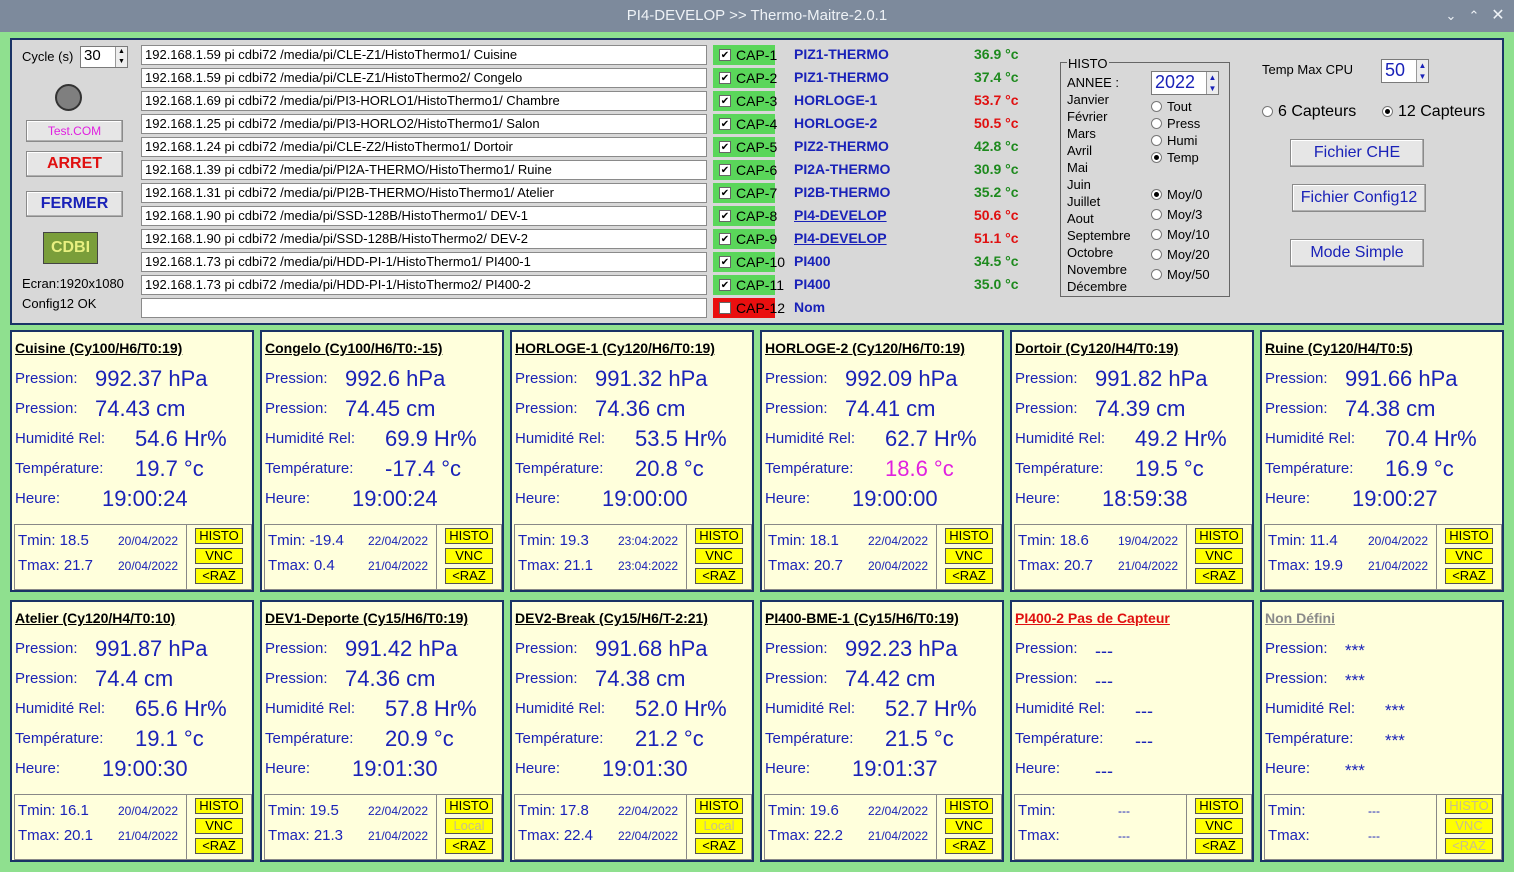 The width and height of the screenshot is (1514, 872). What do you see at coordinates (1176, 194) in the screenshot?
I see `radio-option: Moy/0` at bounding box center [1176, 194].